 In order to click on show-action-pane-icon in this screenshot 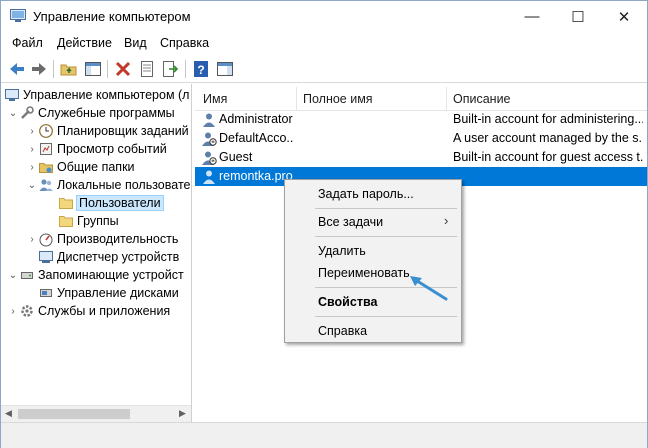, I will do `click(225, 69)`.